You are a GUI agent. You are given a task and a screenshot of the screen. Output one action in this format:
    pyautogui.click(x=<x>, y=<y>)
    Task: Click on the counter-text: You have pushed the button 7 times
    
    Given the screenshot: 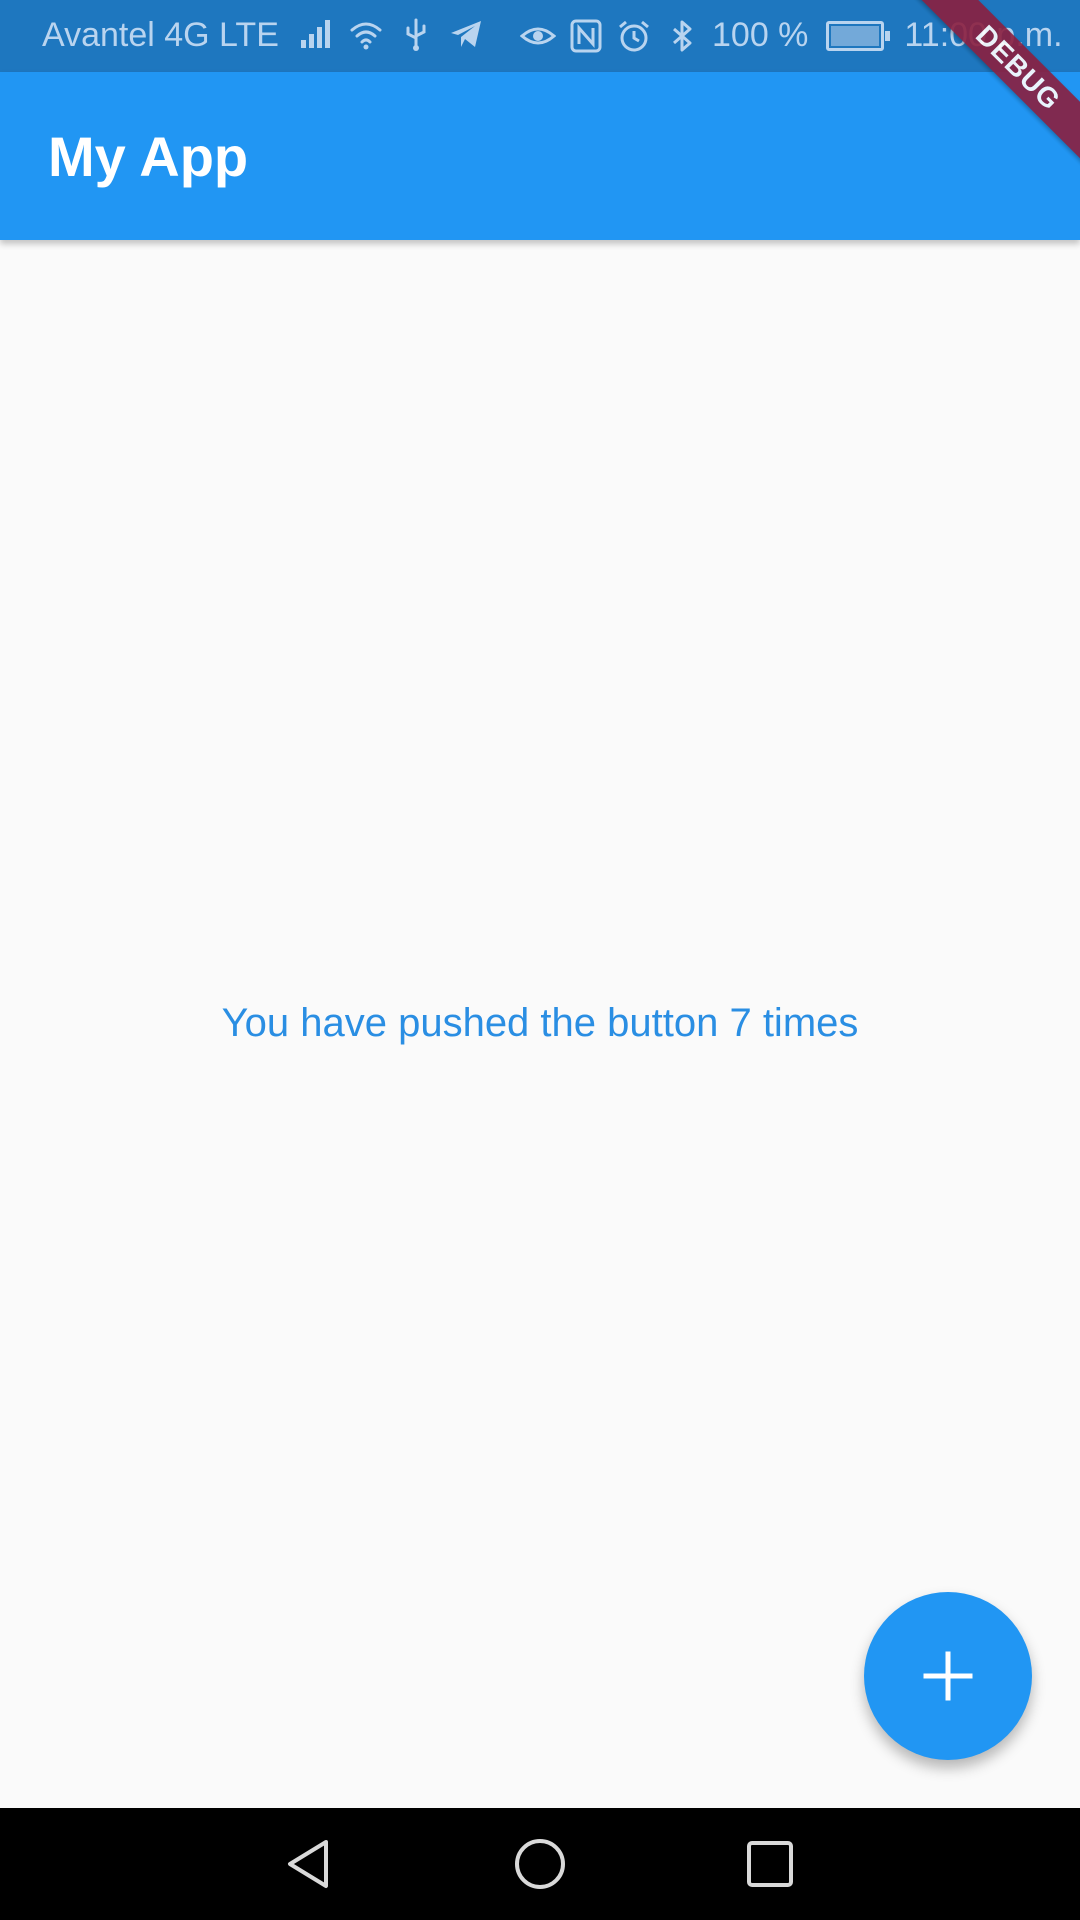 What is the action you would take?
    pyautogui.click(x=540, y=1023)
    